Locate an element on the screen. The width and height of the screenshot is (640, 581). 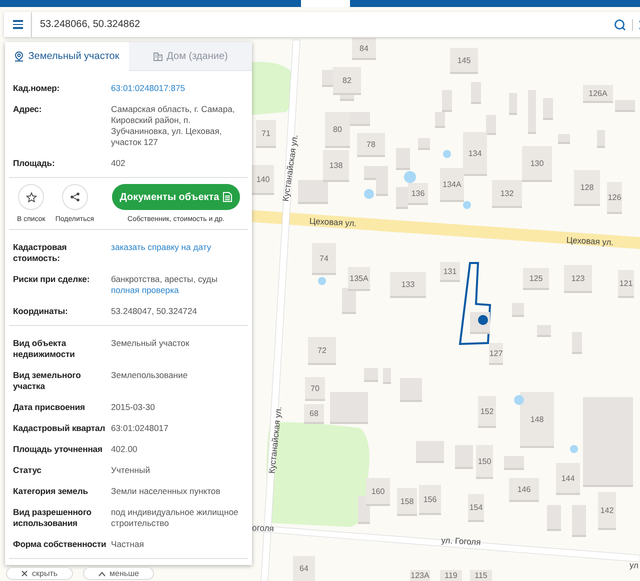
field-value: Землепользование is located at coordinates (150, 375).